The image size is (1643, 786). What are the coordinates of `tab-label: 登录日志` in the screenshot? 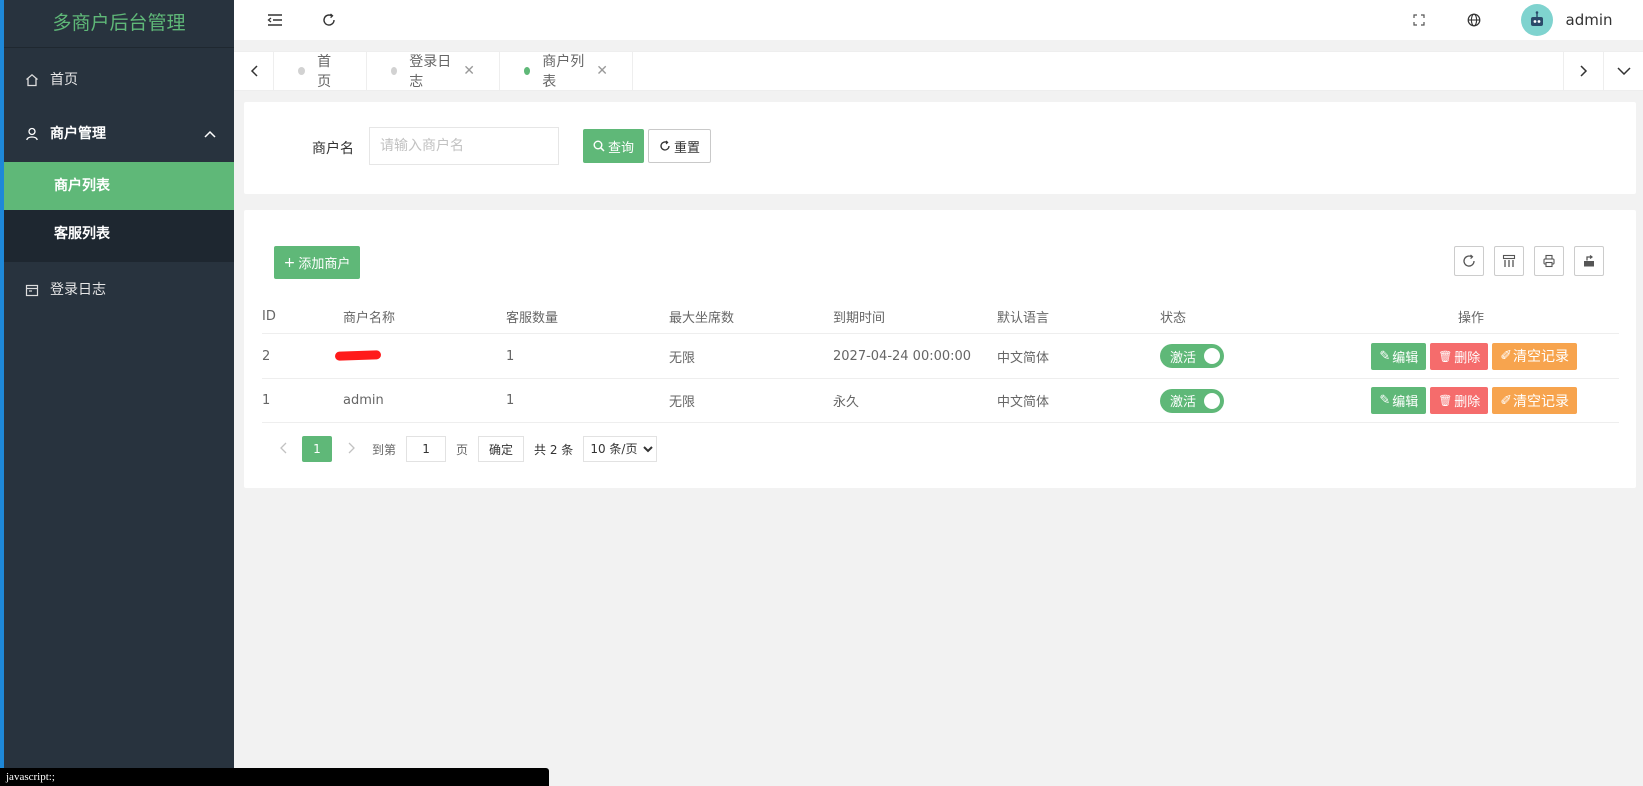 It's located at (430, 72).